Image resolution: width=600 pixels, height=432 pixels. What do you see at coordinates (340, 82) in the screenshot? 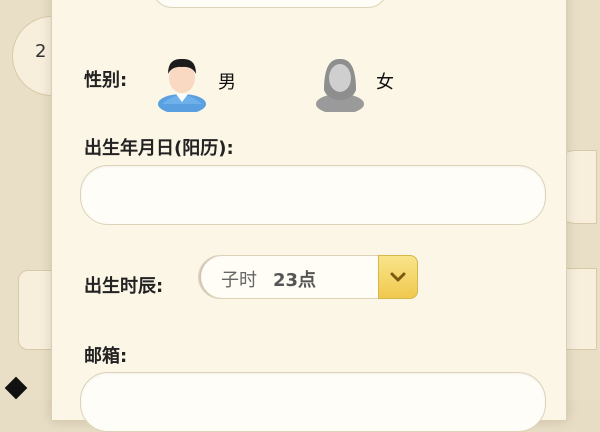
I see `female-avatar-icon` at bounding box center [340, 82].